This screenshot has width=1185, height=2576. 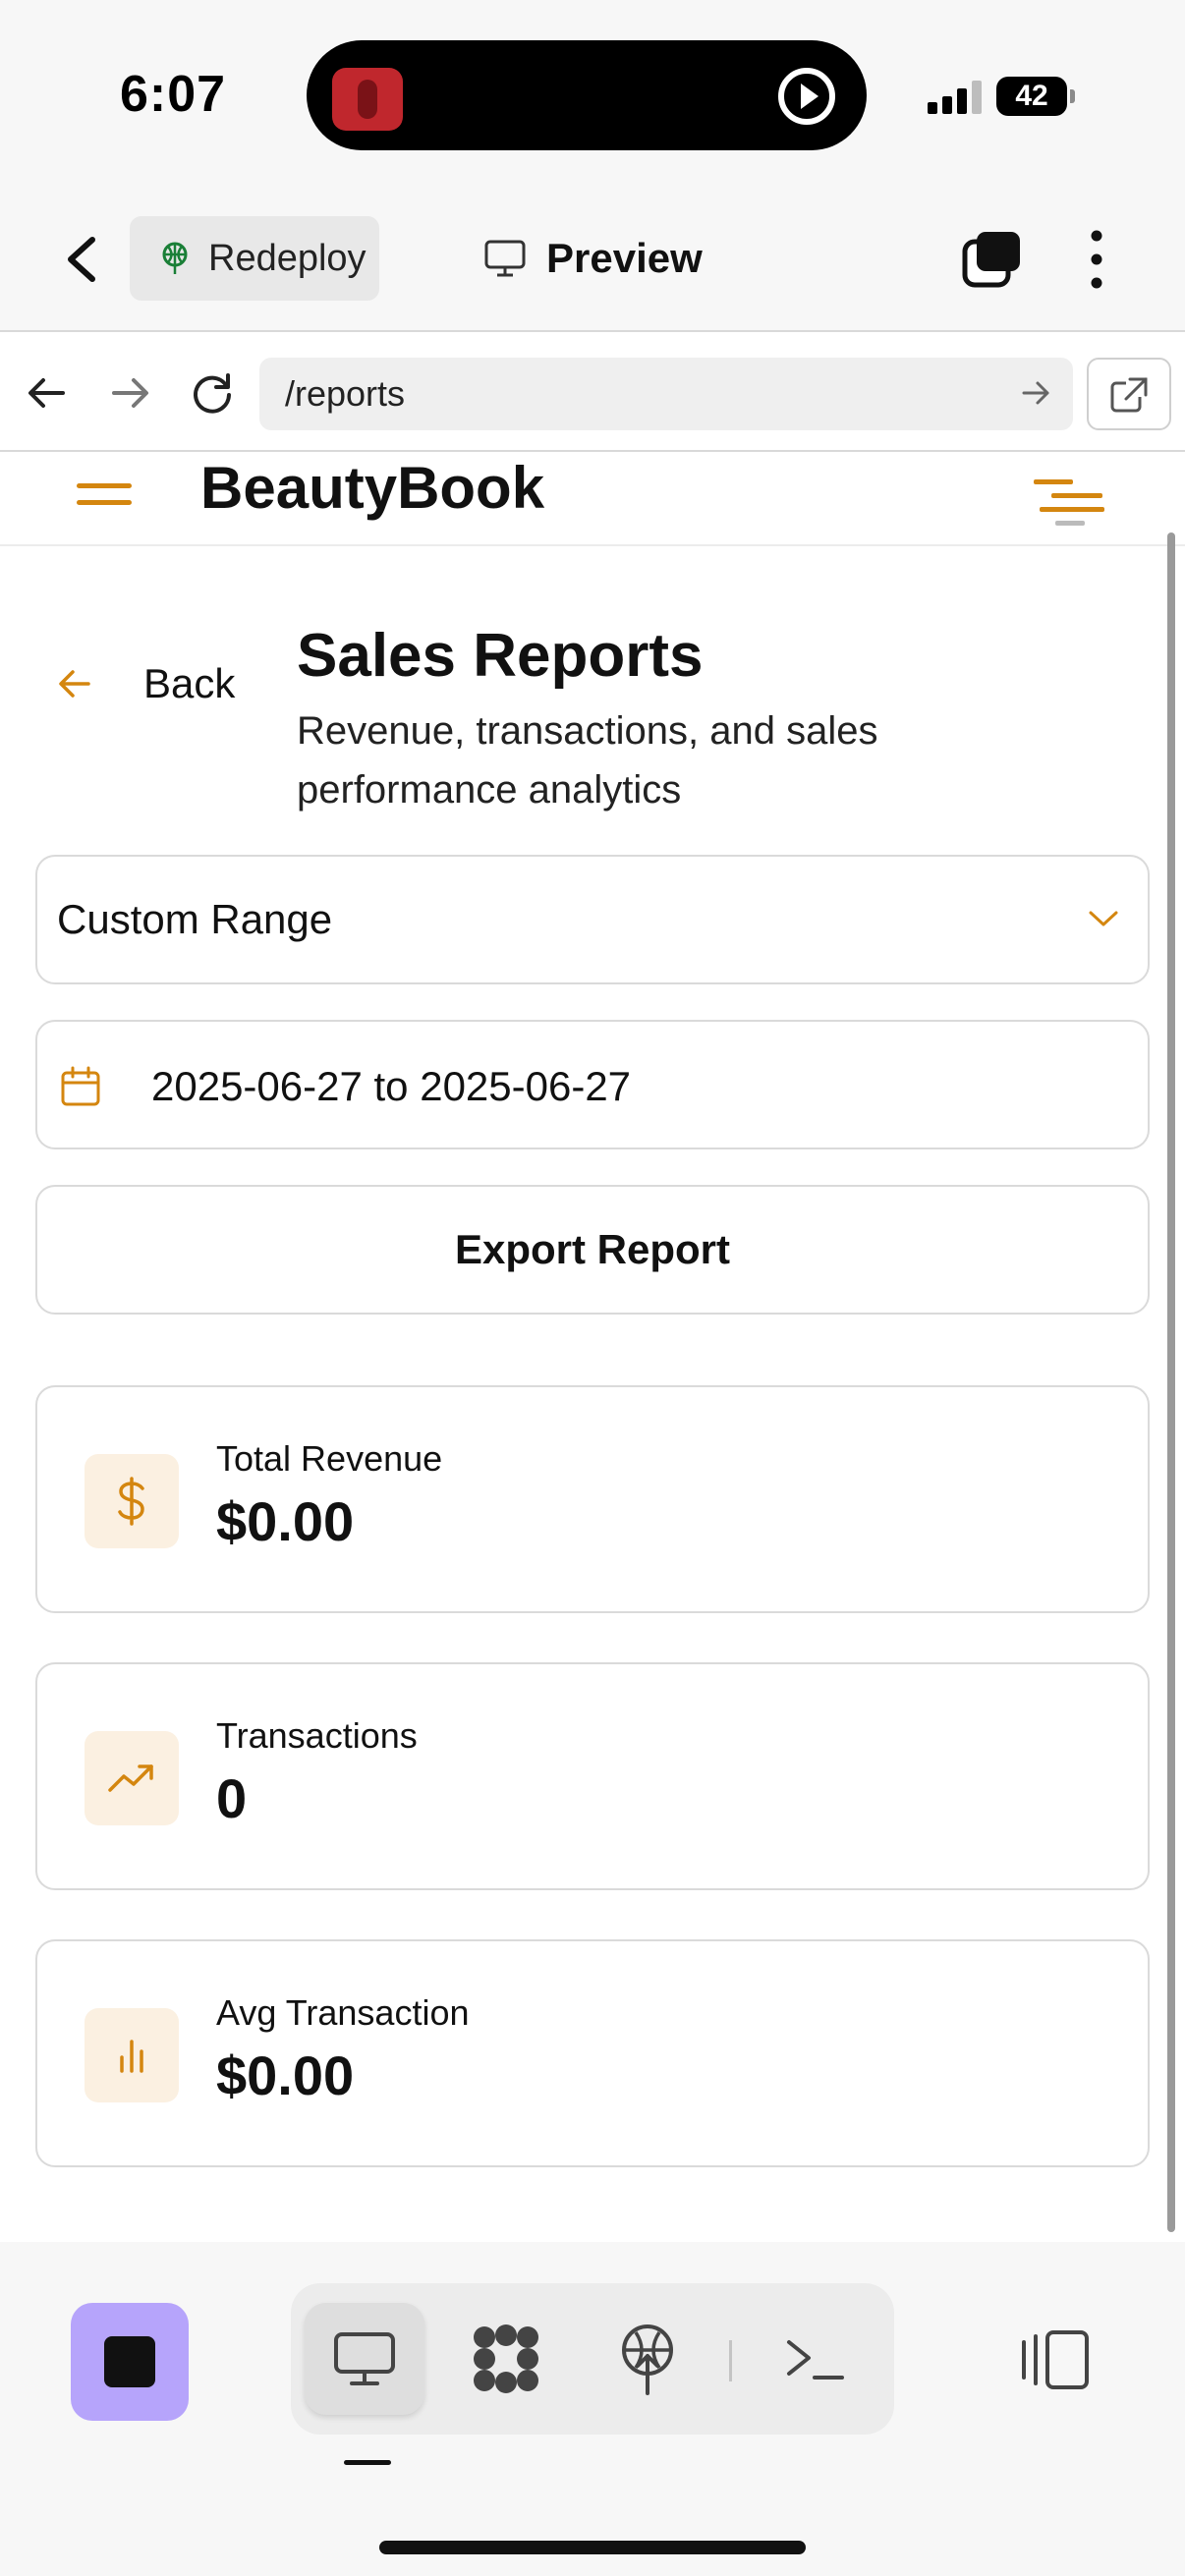 I want to click on bar-chart-icon, so click(x=132, y=2055).